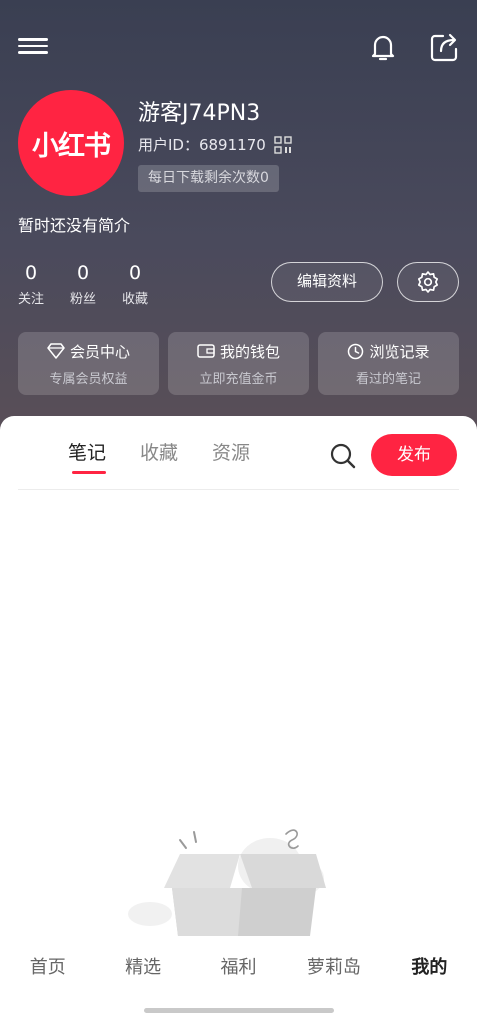 This screenshot has height=1024, width=477. I want to click on search-icon, so click(343, 456).